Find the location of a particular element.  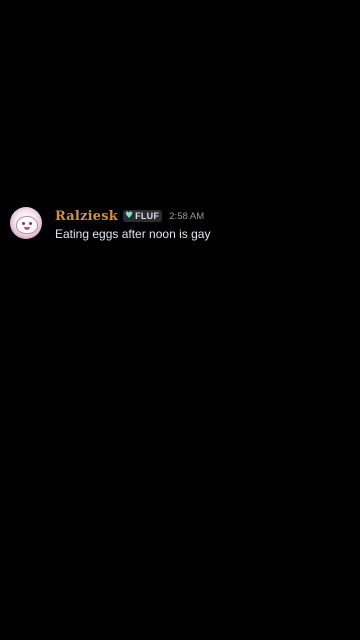

avatar-eye-left is located at coordinates (23, 223).